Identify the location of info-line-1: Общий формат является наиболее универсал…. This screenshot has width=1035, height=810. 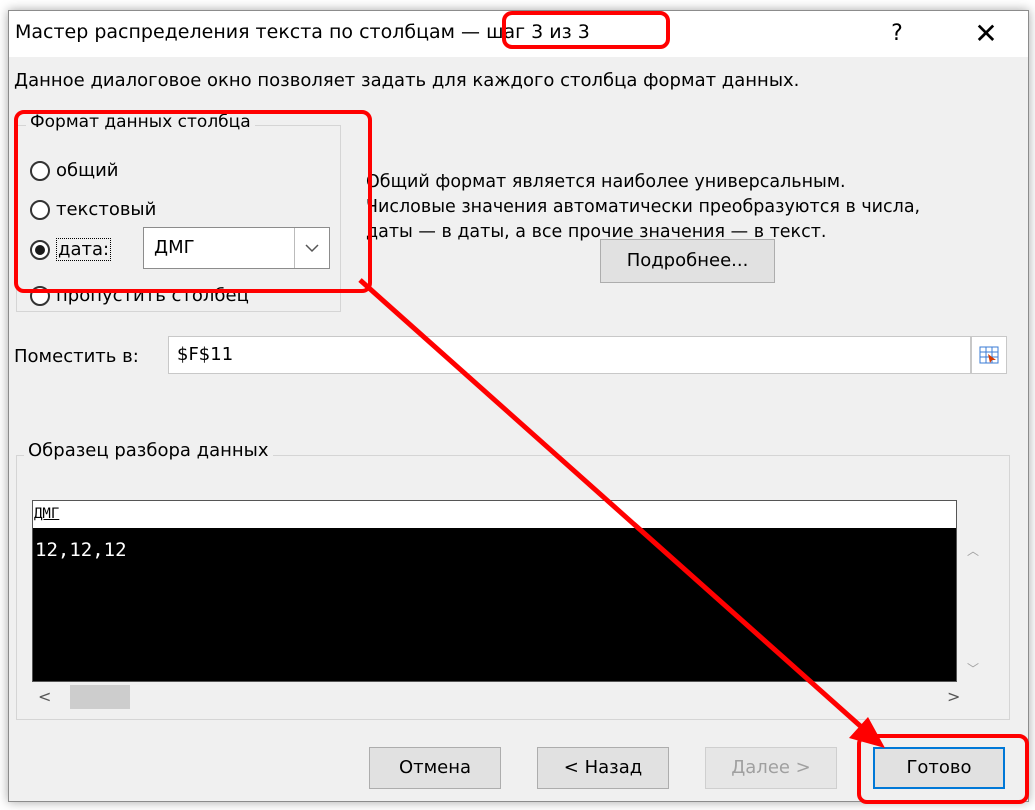
(606, 182).